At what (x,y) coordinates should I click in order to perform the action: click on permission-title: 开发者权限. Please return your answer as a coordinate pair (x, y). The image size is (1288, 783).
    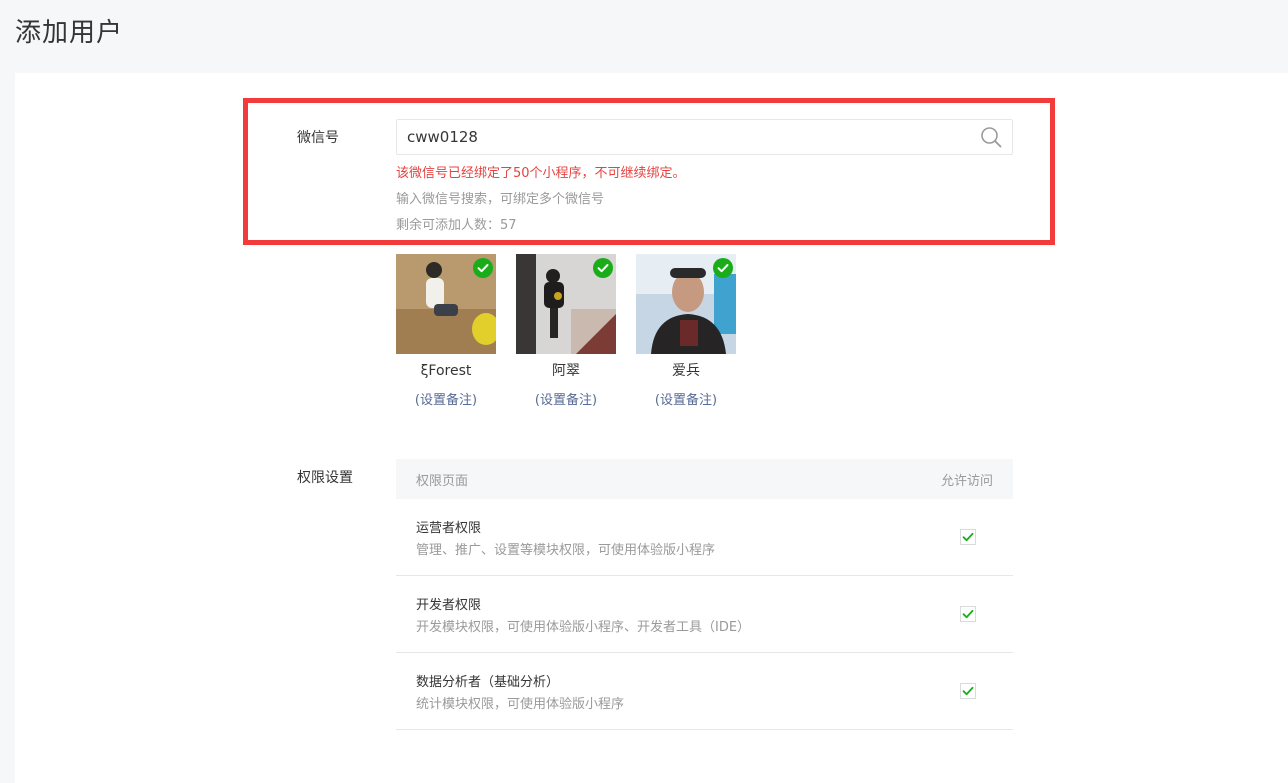
    Looking at the image, I should click on (449, 605).